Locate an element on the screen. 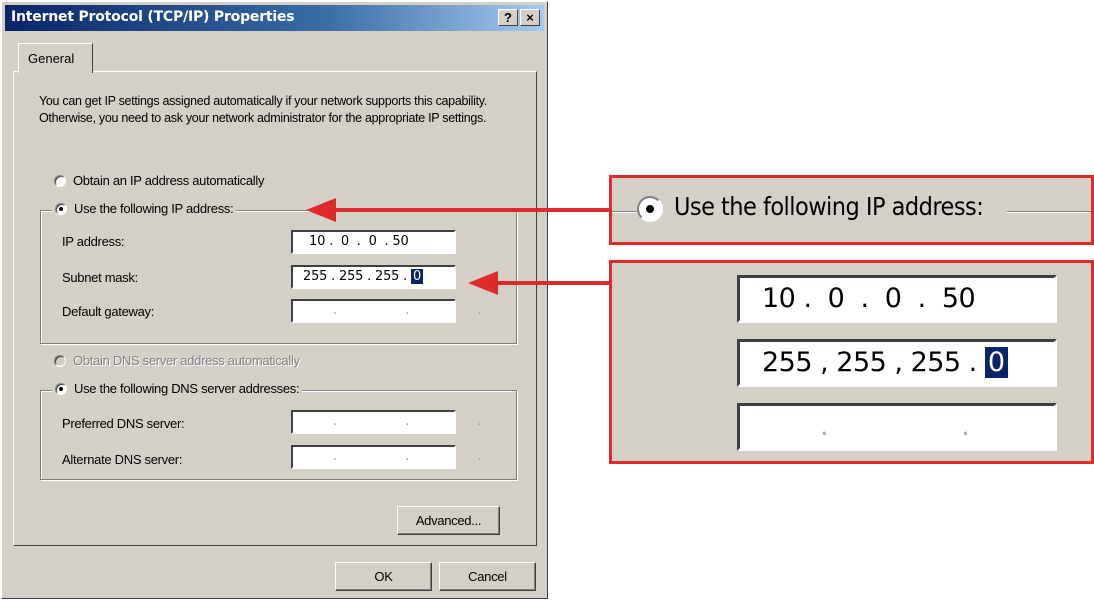  zoomed-ip-address-field: 10 . 0 . 0 . 50 is located at coordinates (897, 299).